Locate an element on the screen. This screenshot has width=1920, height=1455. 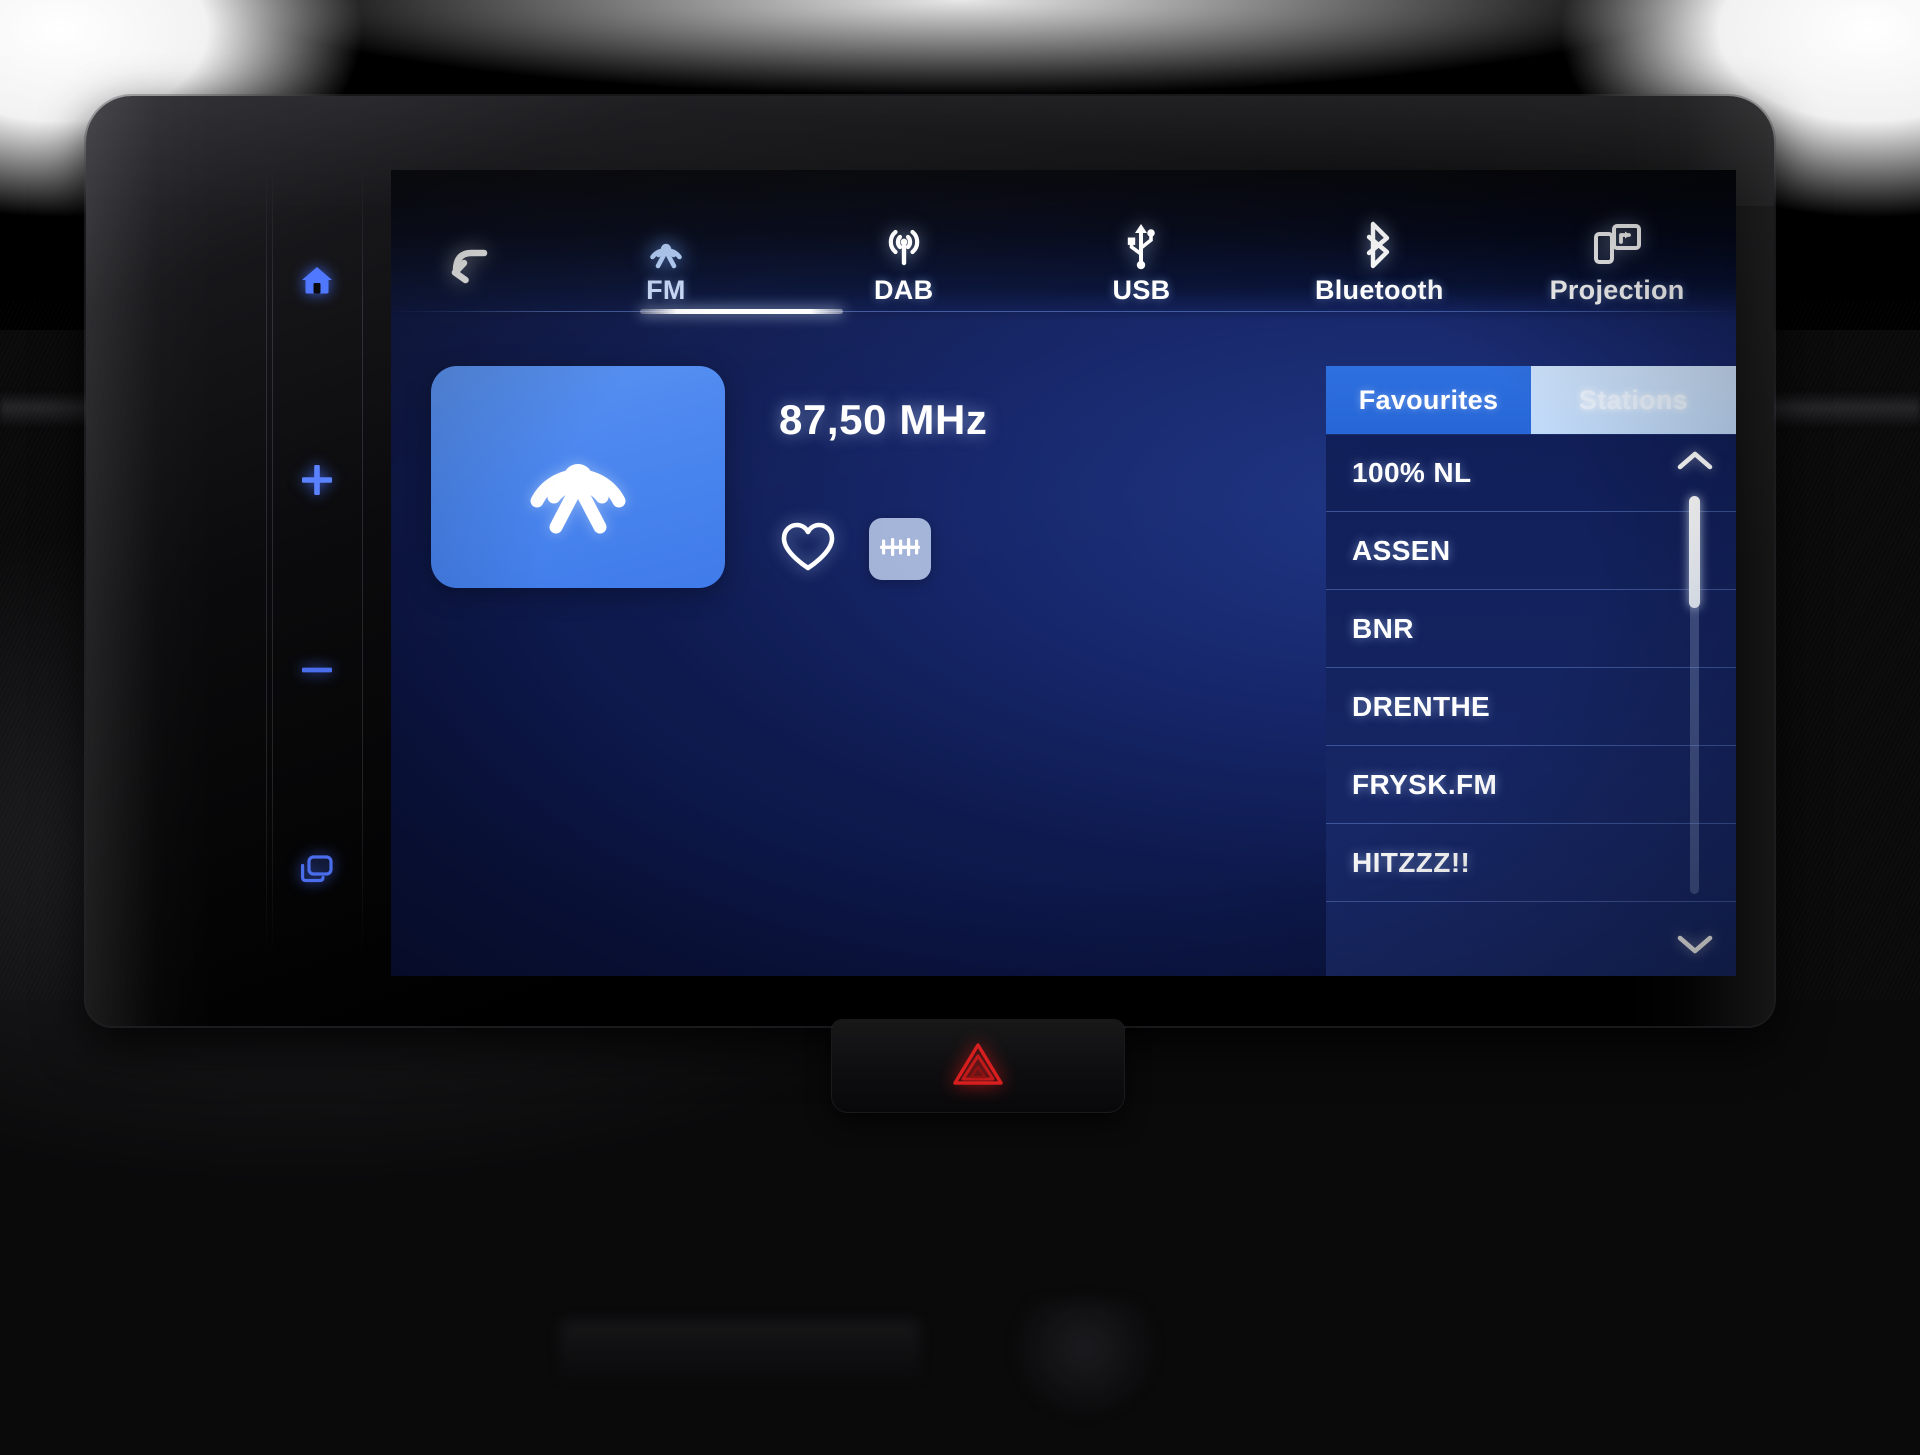
nav-tab-label: Bluetooth is located at coordinates (1379, 290).